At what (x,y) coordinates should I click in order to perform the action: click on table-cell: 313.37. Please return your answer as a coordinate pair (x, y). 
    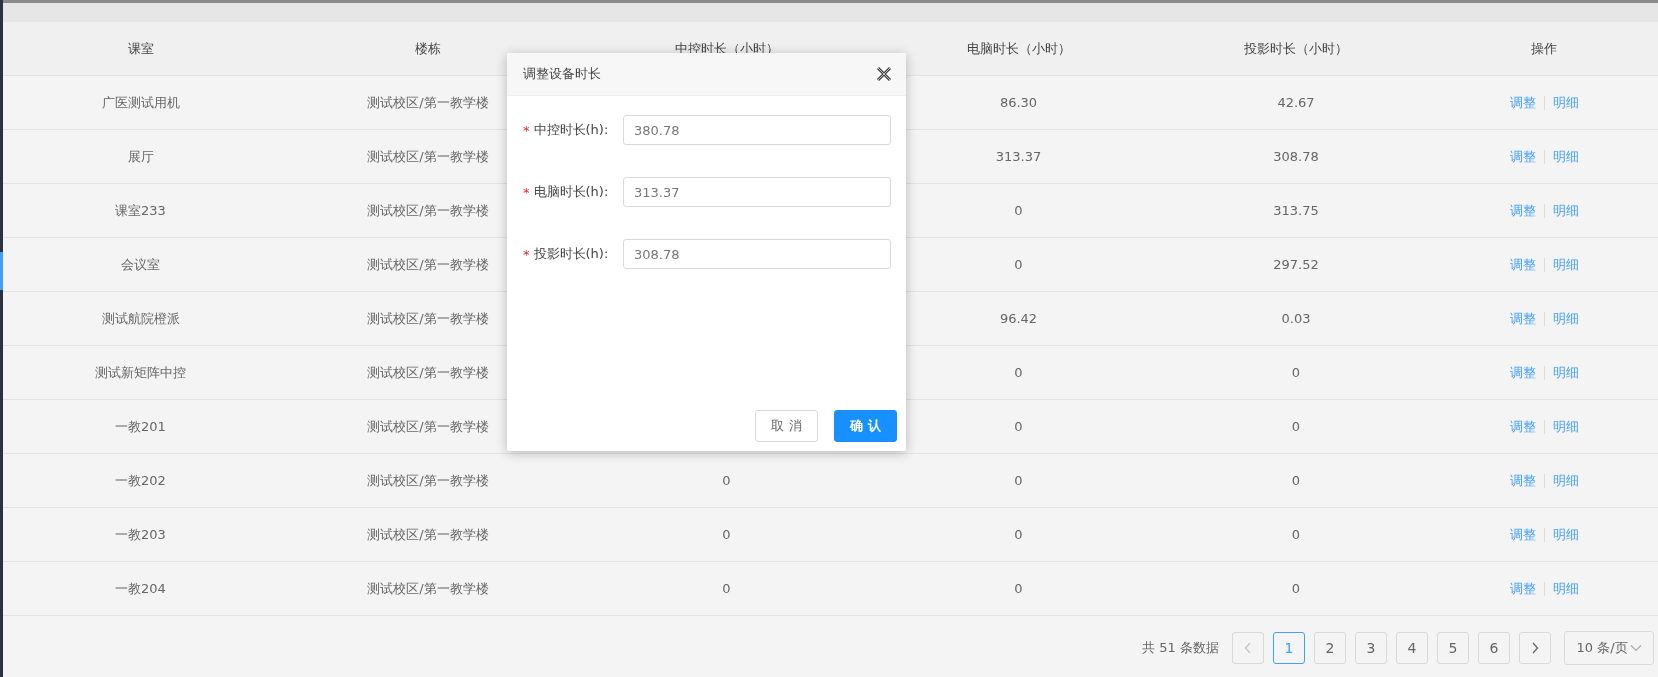
    Looking at the image, I should click on (1018, 156).